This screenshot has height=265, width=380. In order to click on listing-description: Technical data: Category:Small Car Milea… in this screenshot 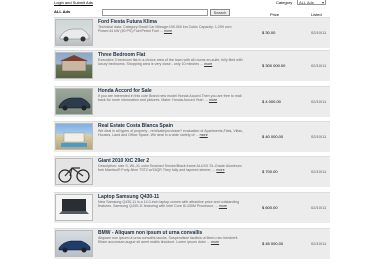, I will do `click(165, 29)`.